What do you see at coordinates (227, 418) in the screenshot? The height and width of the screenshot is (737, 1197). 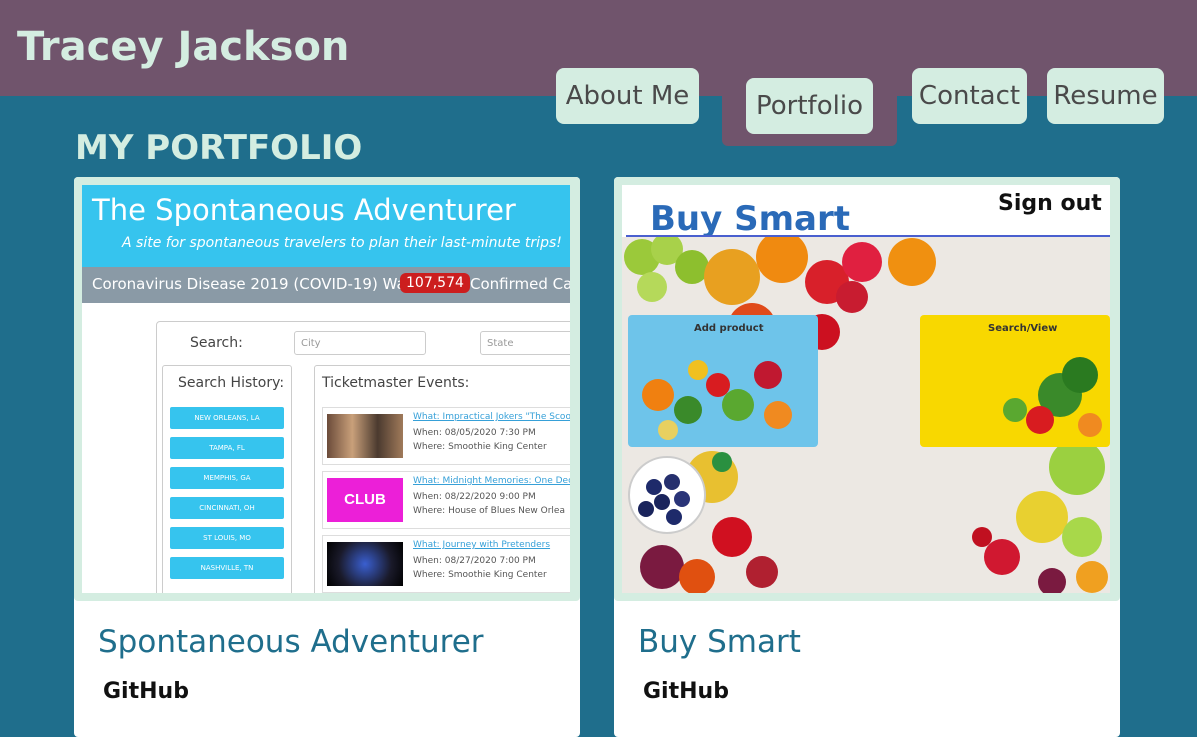 I see `history-city: NEW ORLEANS, LA` at bounding box center [227, 418].